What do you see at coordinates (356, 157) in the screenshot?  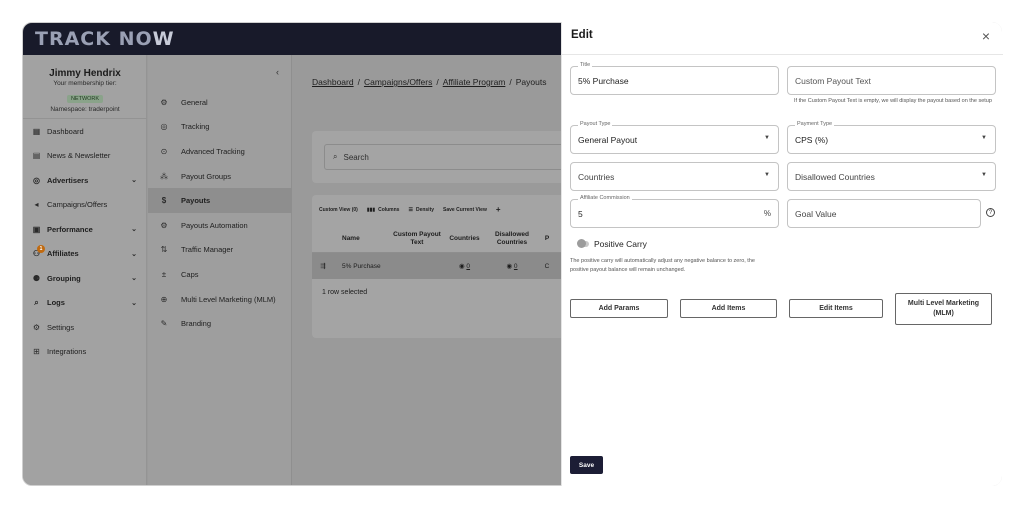 I see `search-placeholder: Search` at bounding box center [356, 157].